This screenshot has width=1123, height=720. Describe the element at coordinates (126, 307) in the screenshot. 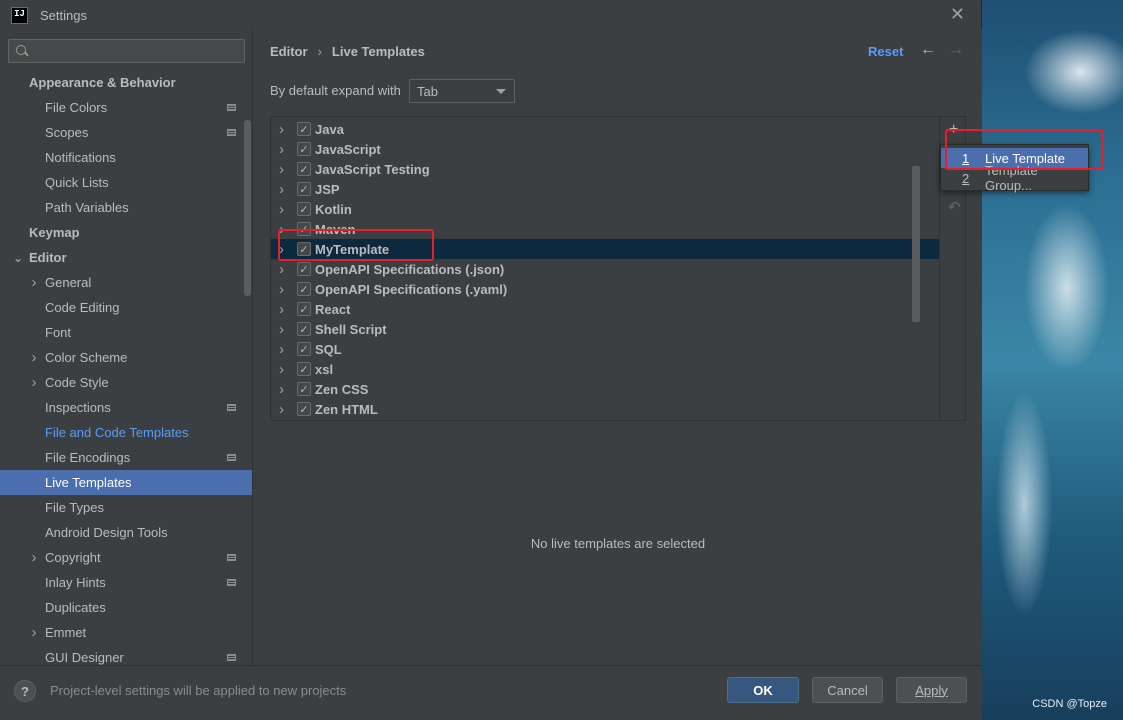

I see `sidebar-item-code-editing: Code Editing` at that location.